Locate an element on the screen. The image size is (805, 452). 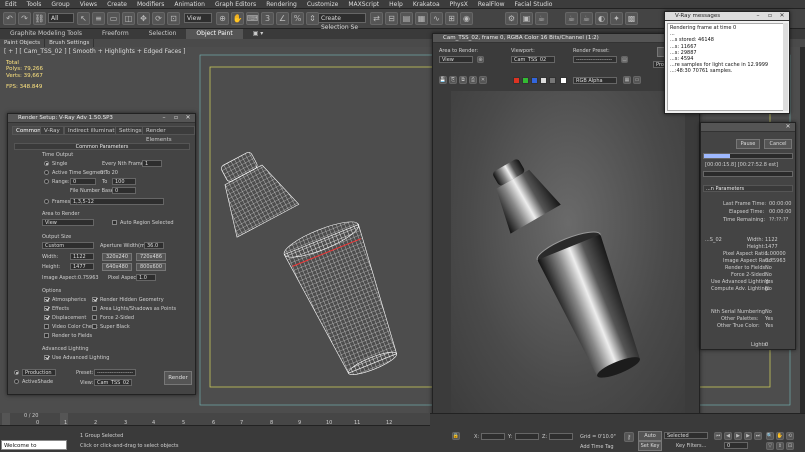
percent-snap-icon: % is located at coordinates (297, 18).